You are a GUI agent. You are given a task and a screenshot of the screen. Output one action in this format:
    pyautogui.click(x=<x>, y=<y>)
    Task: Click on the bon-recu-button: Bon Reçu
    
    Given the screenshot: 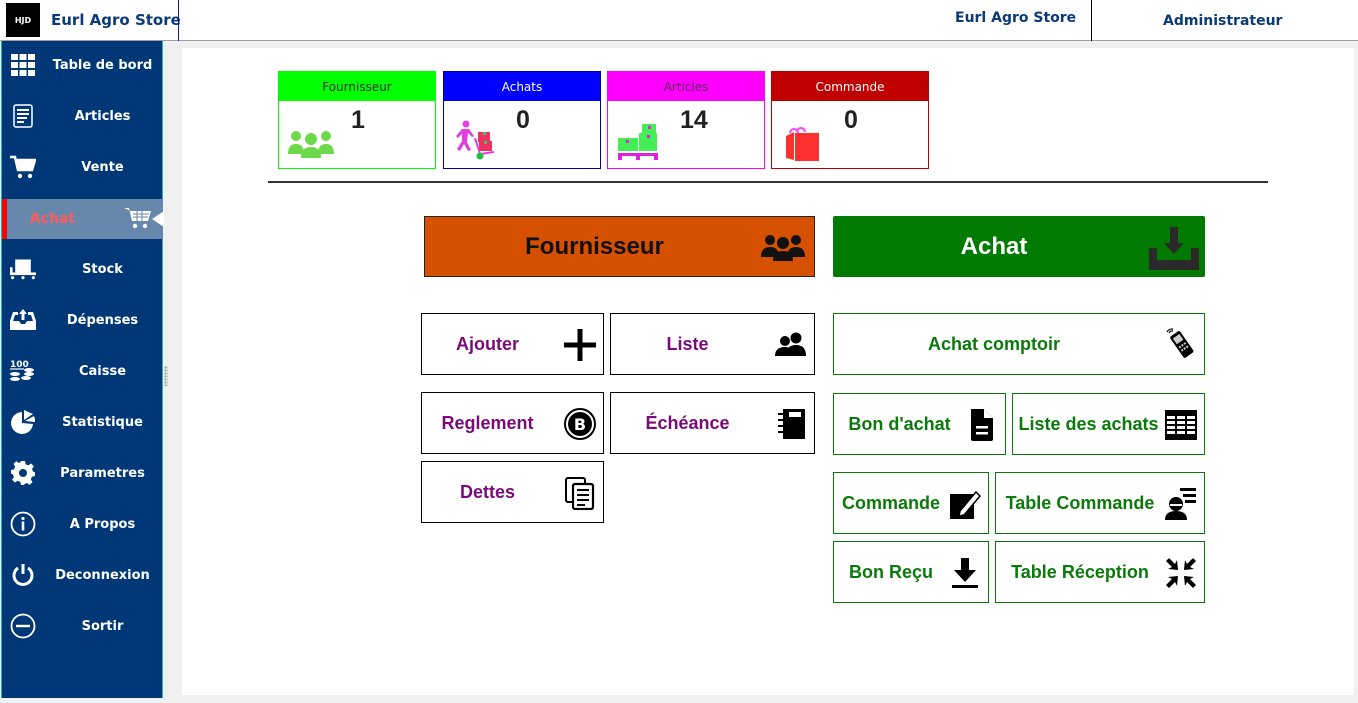 What is the action you would take?
    pyautogui.click(x=911, y=572)
    